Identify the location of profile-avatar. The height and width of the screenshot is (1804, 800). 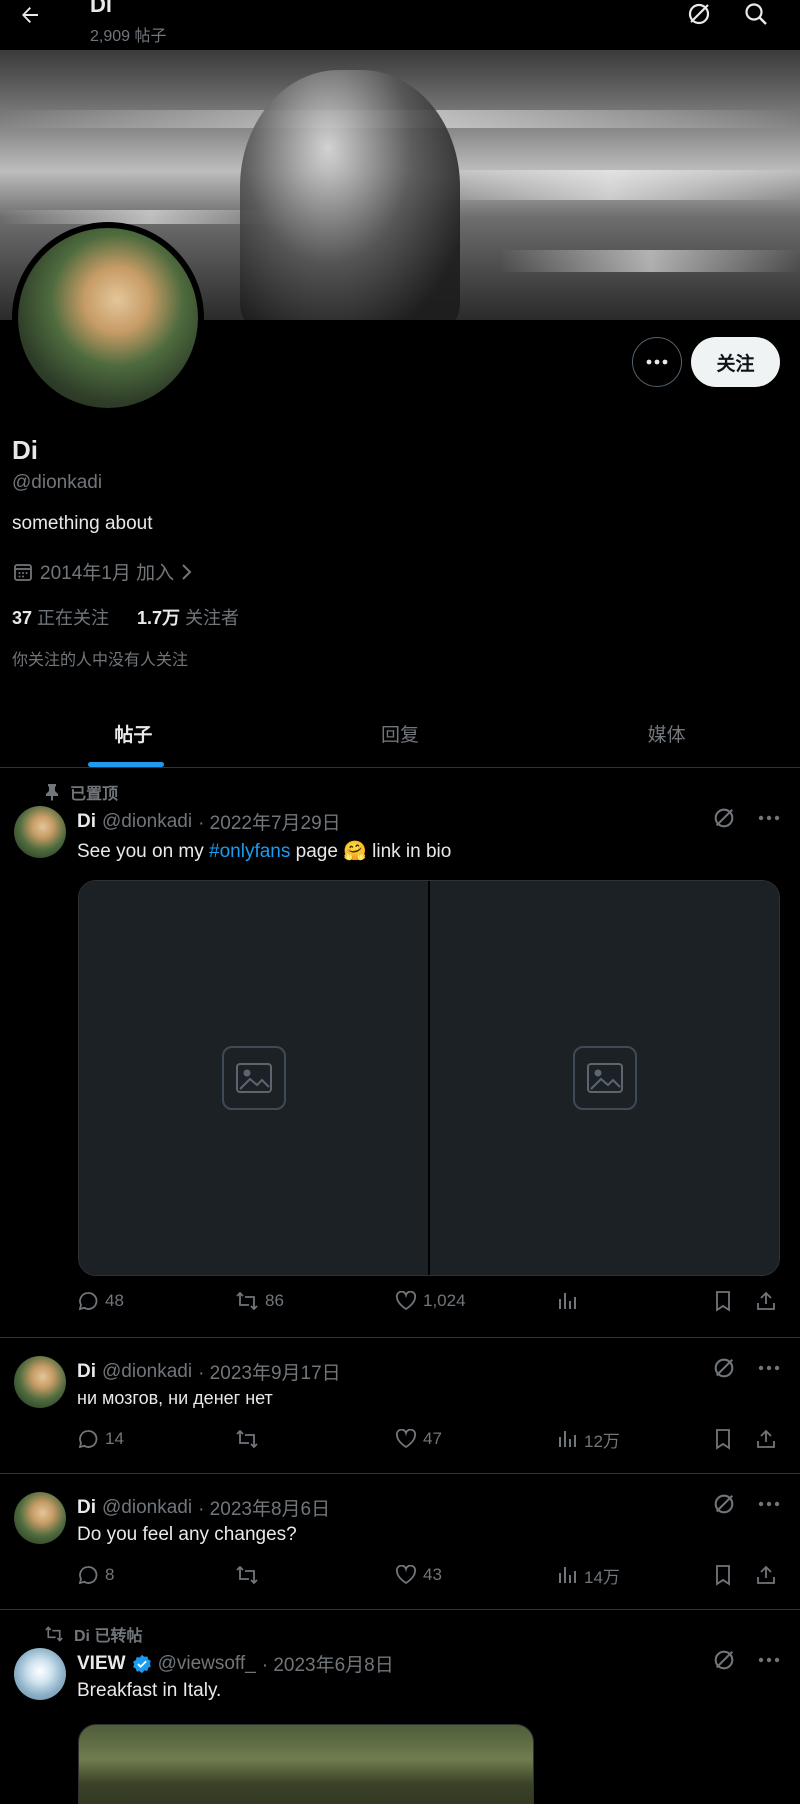
(108, 318).